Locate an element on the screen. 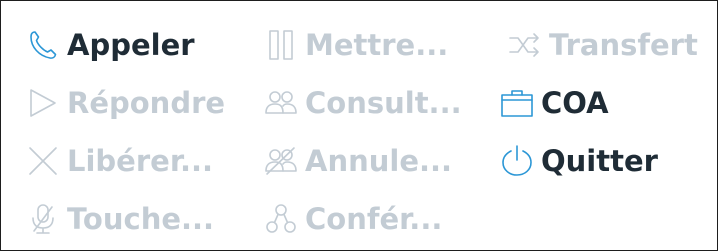  two-persons-icon is located at coordinates (281, 103).